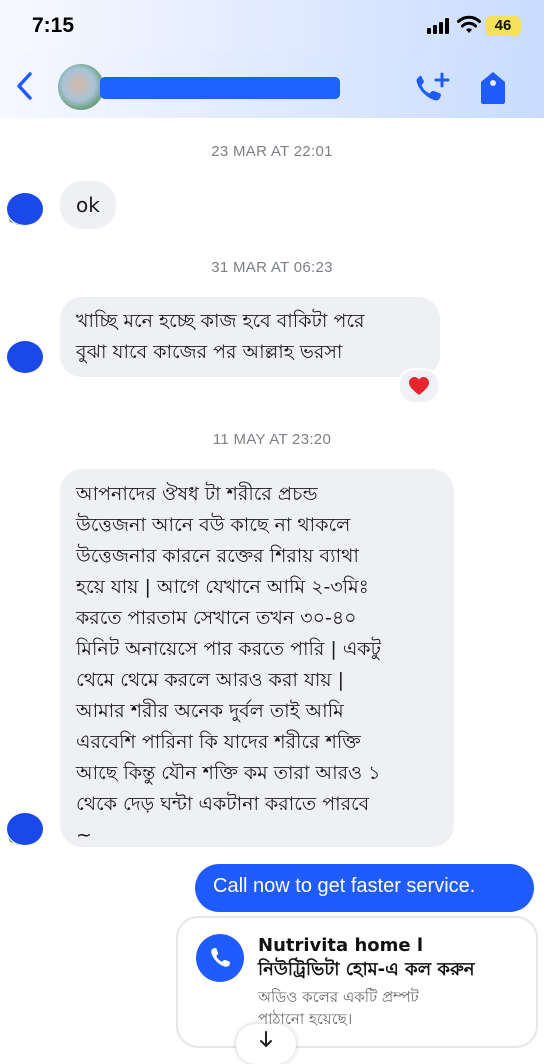 This screenshot has height=1064, width=544. I want to click on back-chevron-icon, so click(25, 86).